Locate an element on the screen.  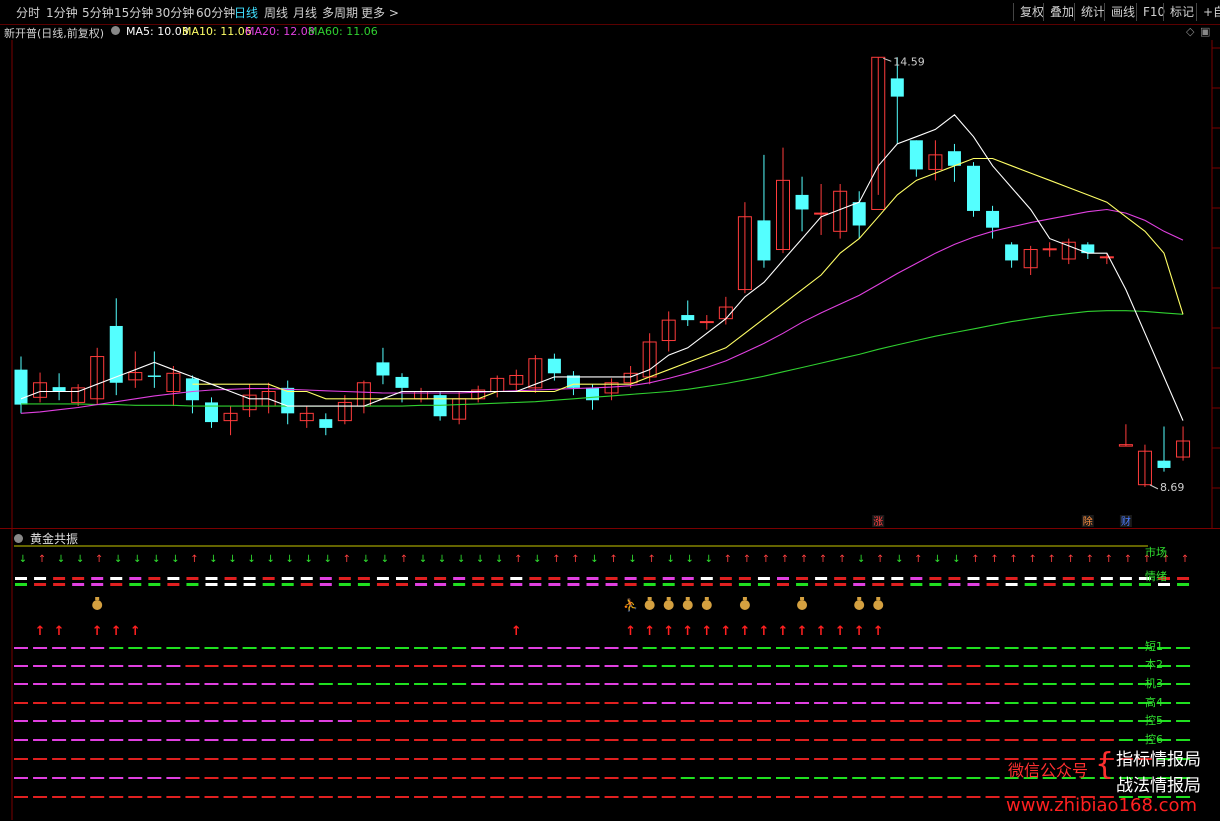
collapse-circle-icon is located at coordinates (18, 538).